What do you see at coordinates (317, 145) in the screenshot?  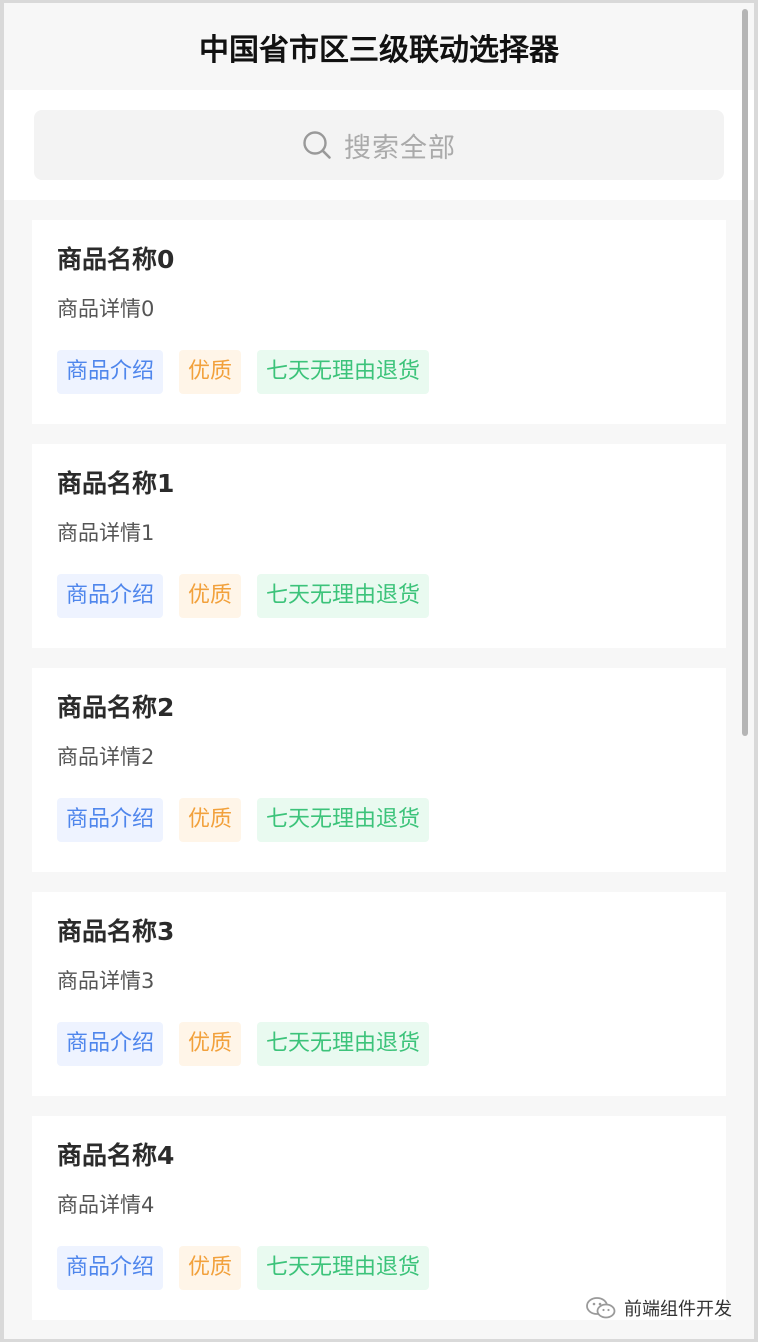 I see `search-icon` at bounding box center [317, 145].